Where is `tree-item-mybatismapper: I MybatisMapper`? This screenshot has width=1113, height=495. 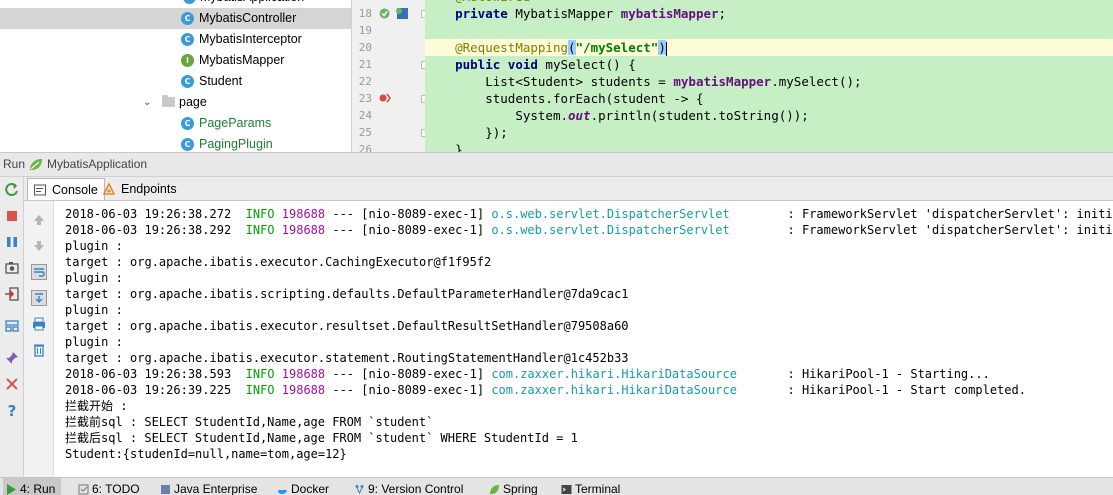 tree-item-mybatismapper: I MybatisMapper is located at coordinates (175, 60).